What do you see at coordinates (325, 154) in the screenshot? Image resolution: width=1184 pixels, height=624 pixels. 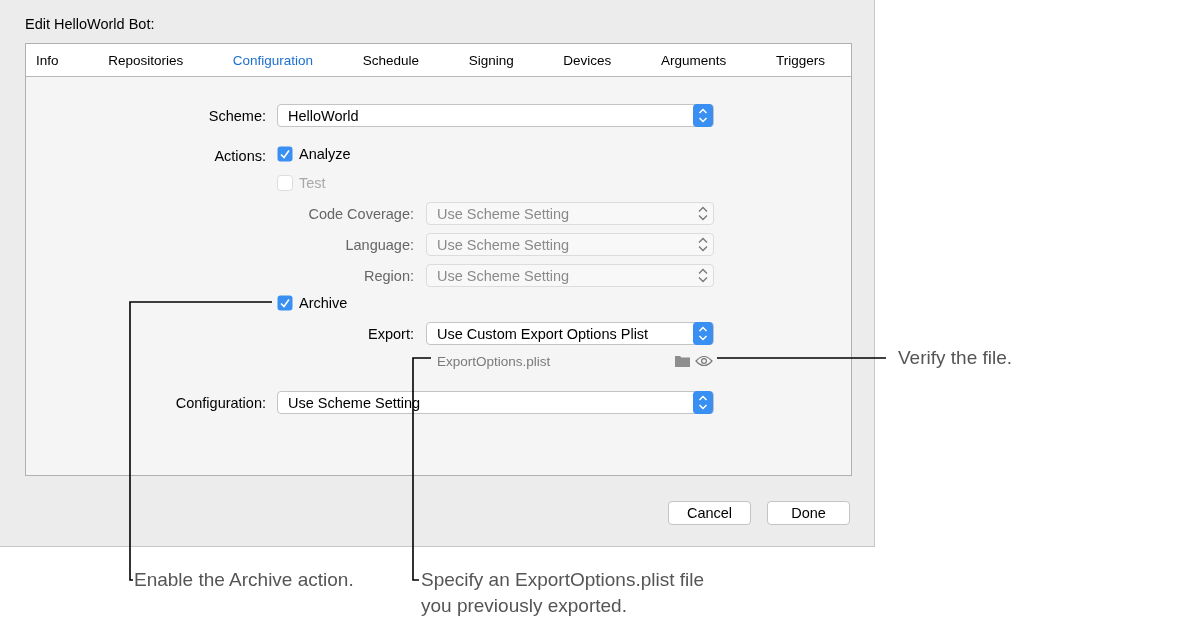 I see `checkbox-label: Analyze` at bounding box center [325, 154].